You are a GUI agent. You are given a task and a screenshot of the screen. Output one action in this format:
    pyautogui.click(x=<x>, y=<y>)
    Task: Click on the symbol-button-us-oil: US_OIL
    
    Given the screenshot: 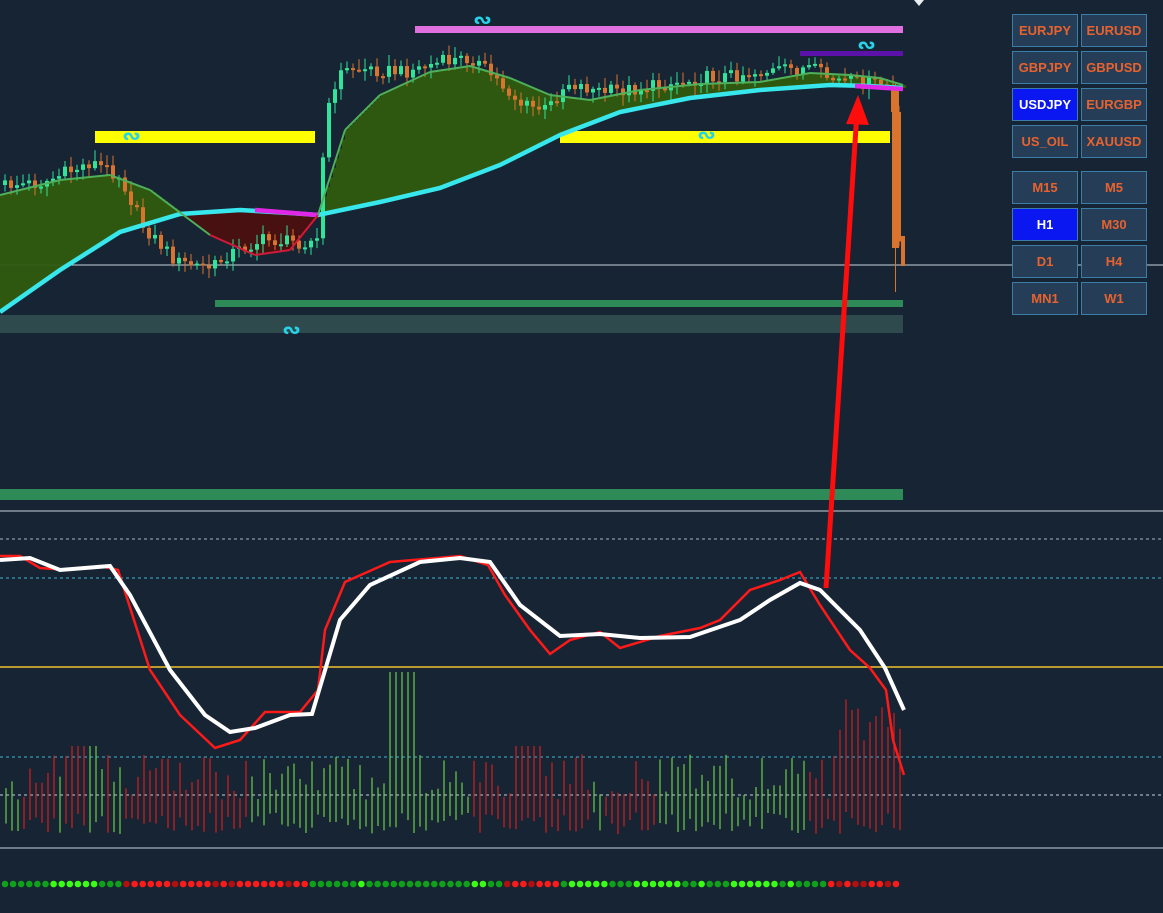 What is the action you would take?
    pyautogui.click(x=1045, y=141)
    